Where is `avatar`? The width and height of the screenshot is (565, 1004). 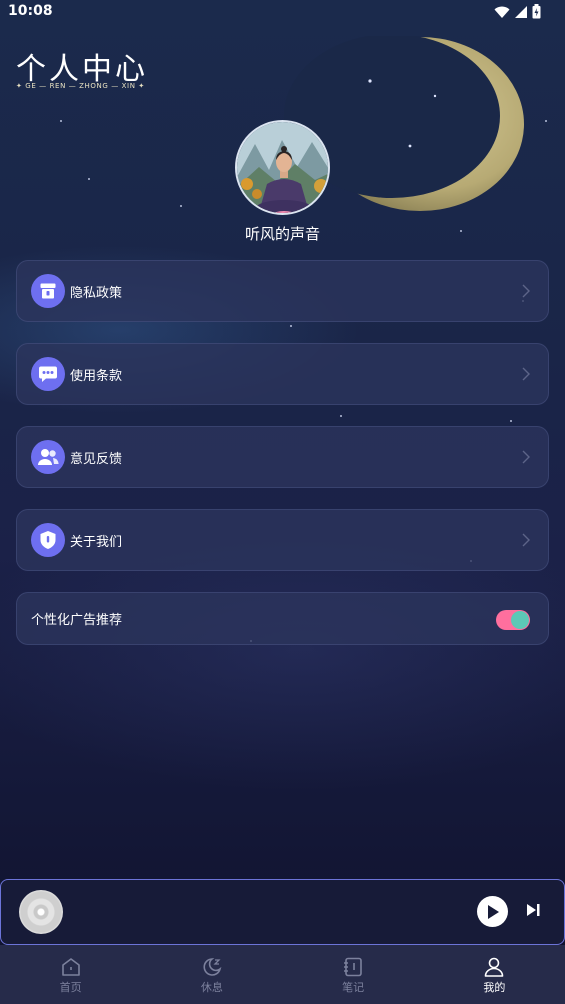 avatar is located at coordinates (282, 167).